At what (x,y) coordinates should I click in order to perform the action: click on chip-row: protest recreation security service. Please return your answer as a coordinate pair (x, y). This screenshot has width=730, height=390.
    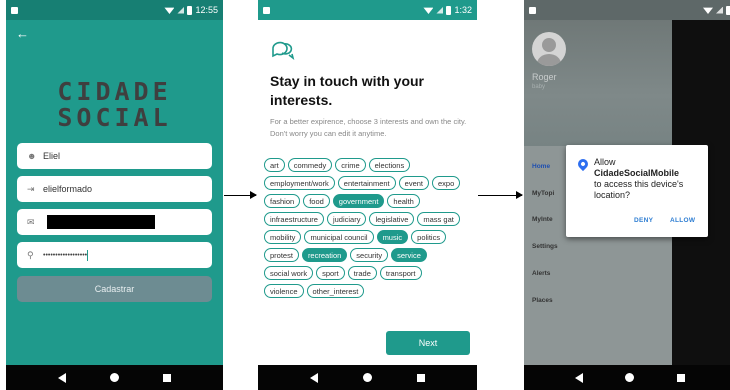
    Looking at the image, I should click on (370, 255).